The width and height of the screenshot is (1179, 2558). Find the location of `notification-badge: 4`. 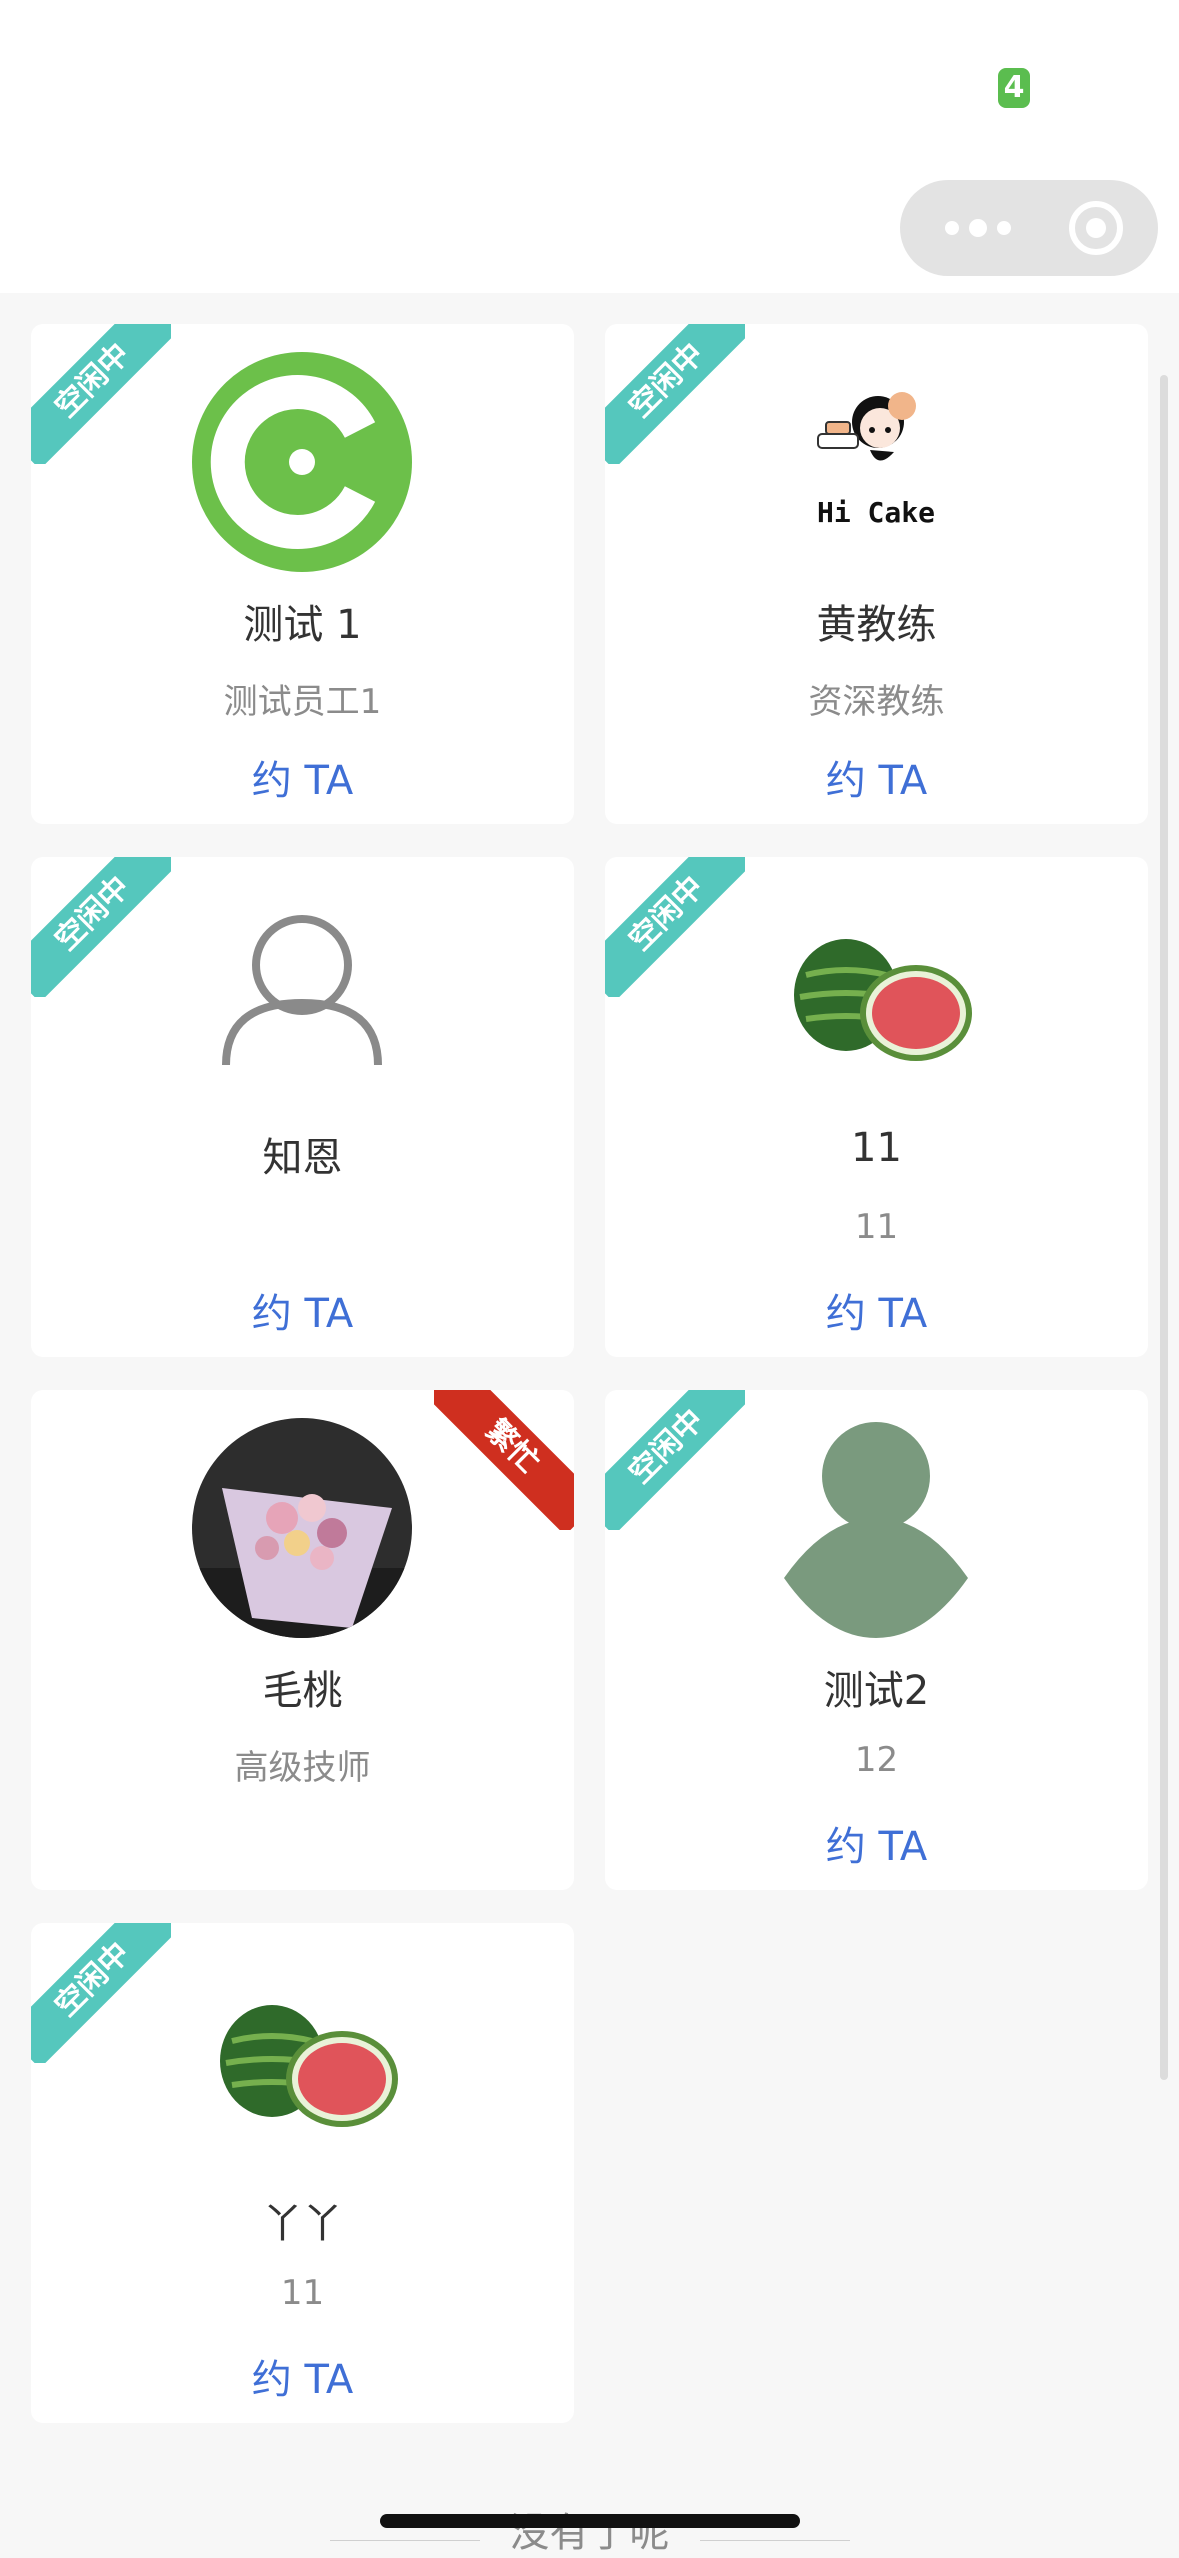

notification-badge: 4 is located at coordinates (1014, 88).